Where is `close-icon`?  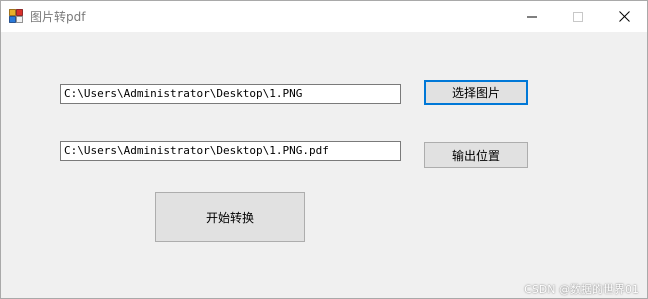 close-icon is located at coordinates (624, 16).